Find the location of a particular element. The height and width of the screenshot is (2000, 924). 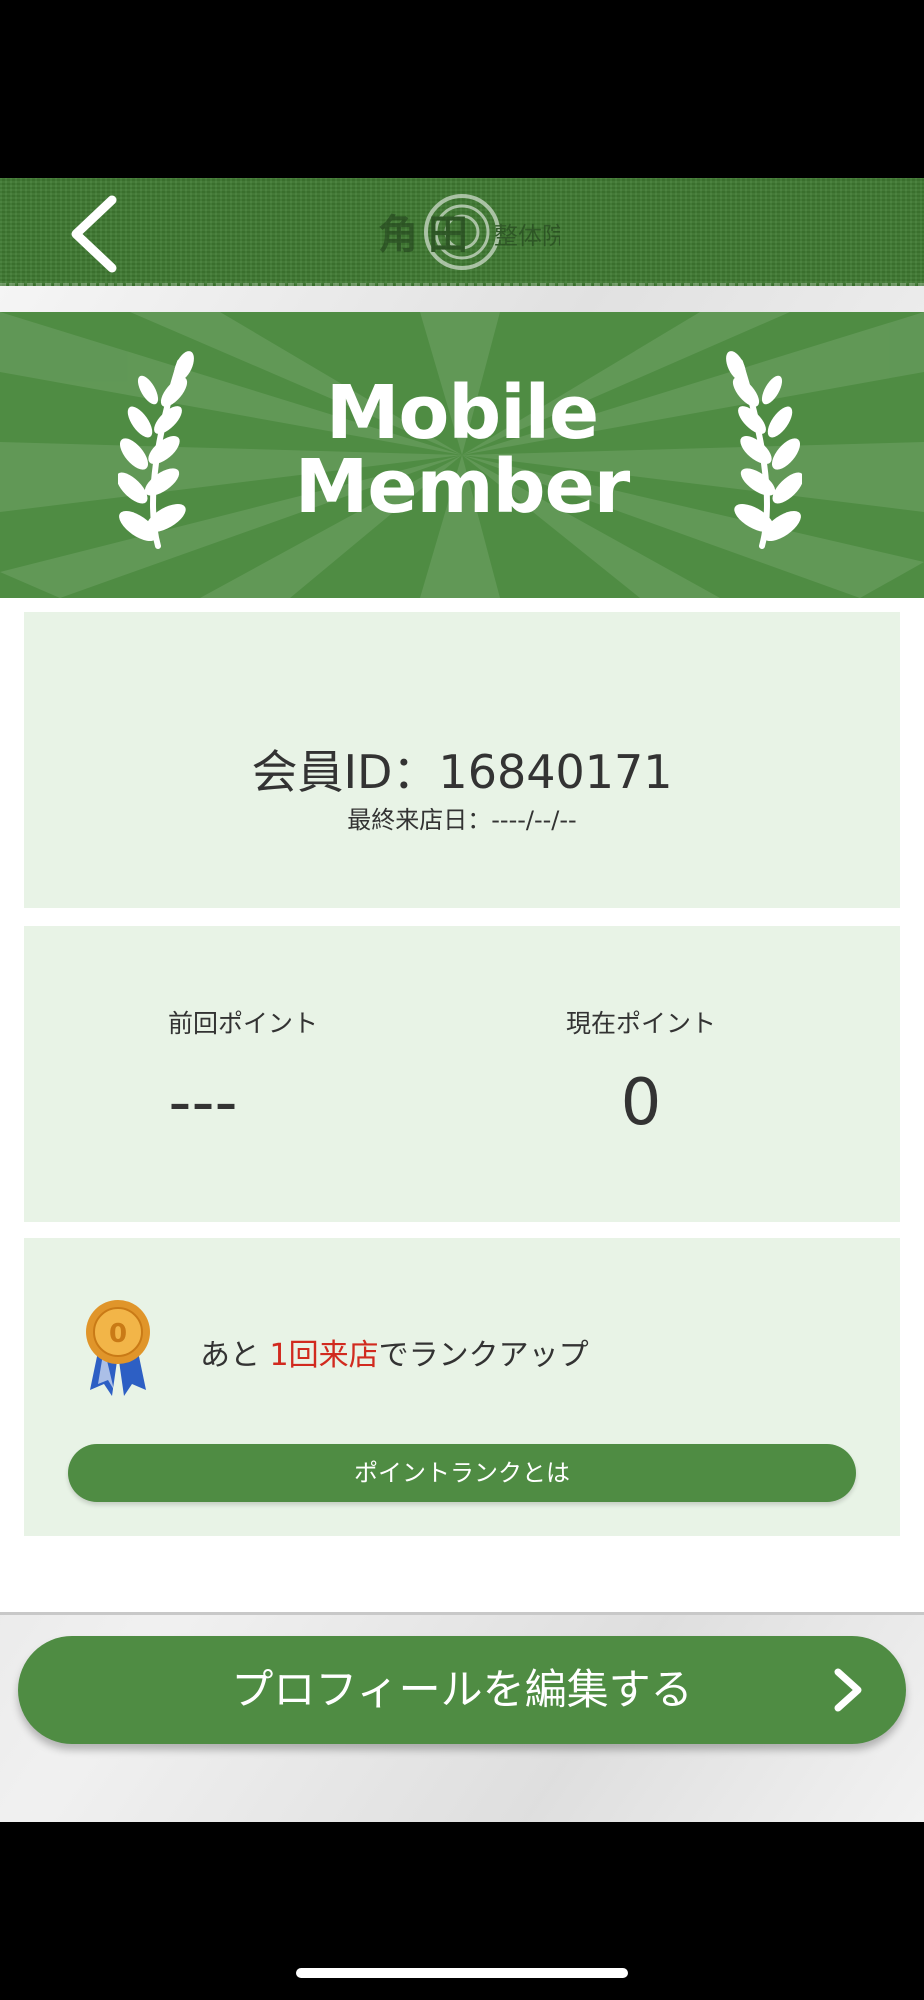

laurel-right-icon is located at coordinates (764, 450).